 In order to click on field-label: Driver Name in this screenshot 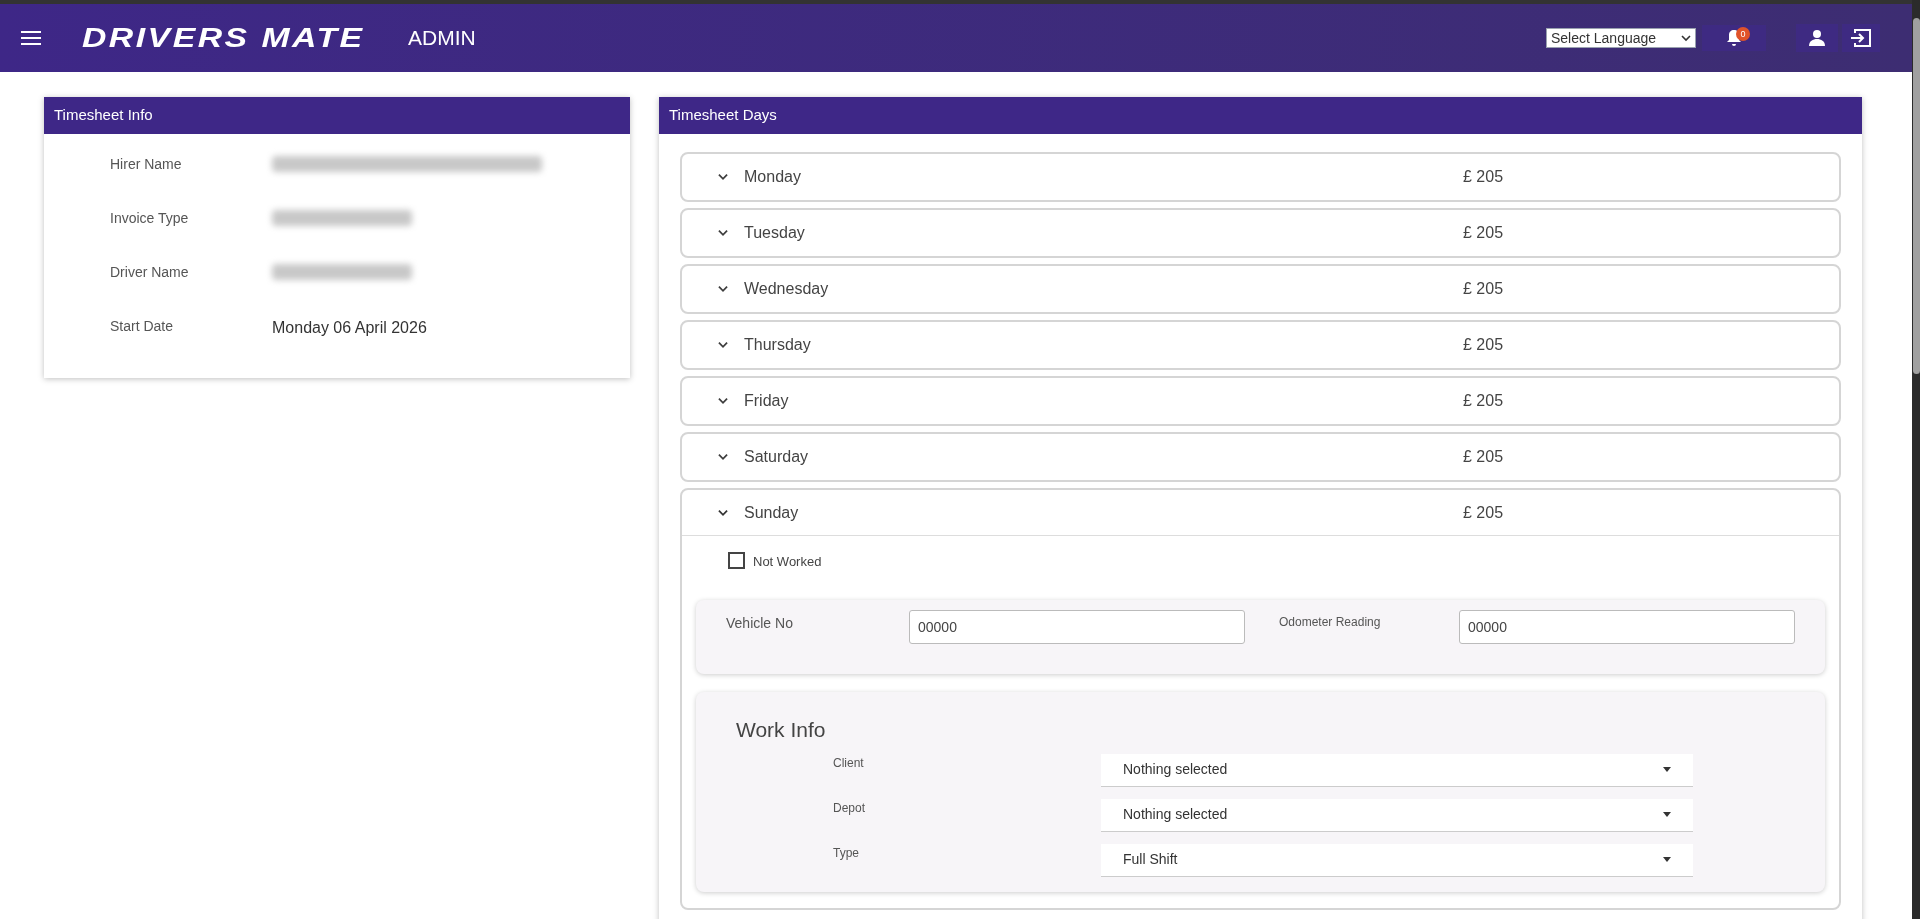, I will do `click(150, 272)`.